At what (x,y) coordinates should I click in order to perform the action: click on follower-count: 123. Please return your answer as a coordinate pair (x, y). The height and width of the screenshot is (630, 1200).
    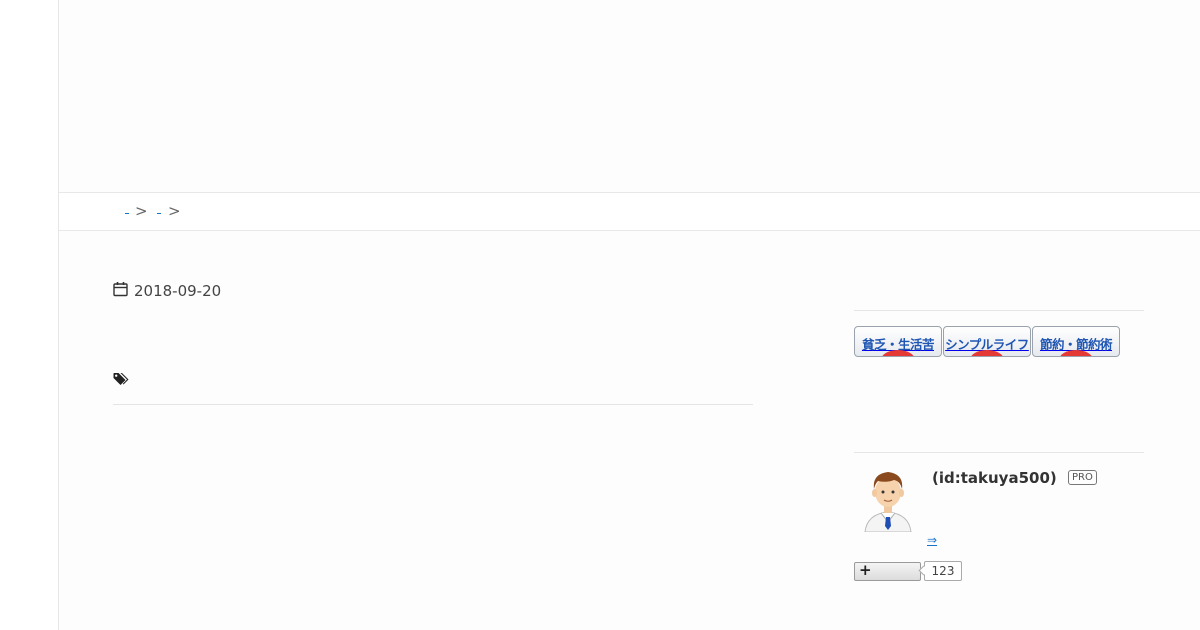
    Looking at the image, I should click on (940, 571).